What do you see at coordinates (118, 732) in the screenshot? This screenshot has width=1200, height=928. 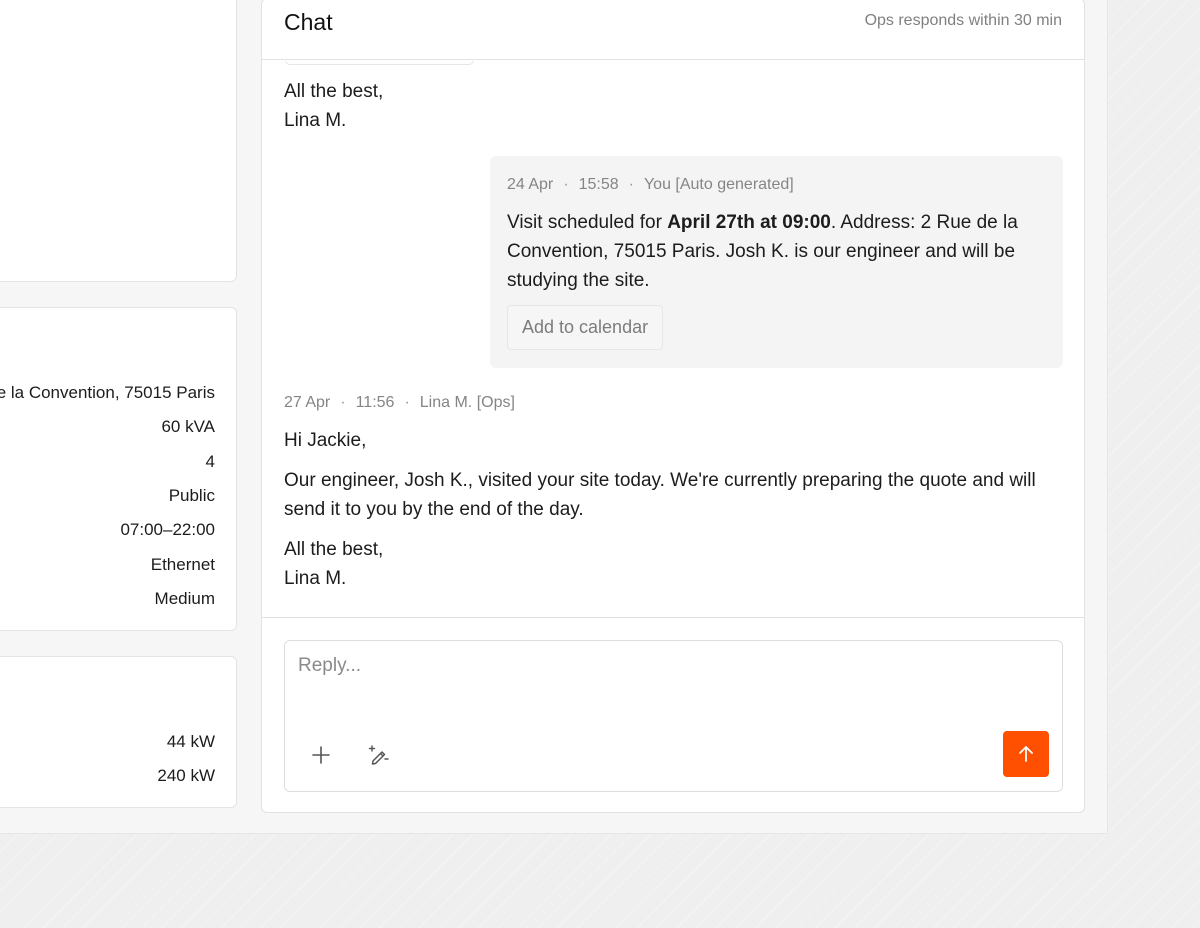 I see `capacity-card: 44 kW 240 kW` at bounding box center [118, 732].